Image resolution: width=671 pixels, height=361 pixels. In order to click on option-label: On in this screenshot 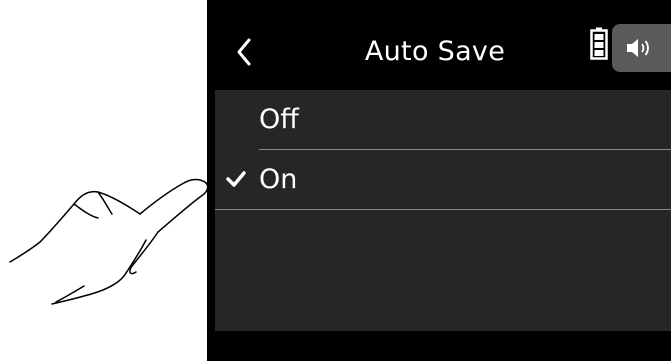, I will do `click(278, 179)`.